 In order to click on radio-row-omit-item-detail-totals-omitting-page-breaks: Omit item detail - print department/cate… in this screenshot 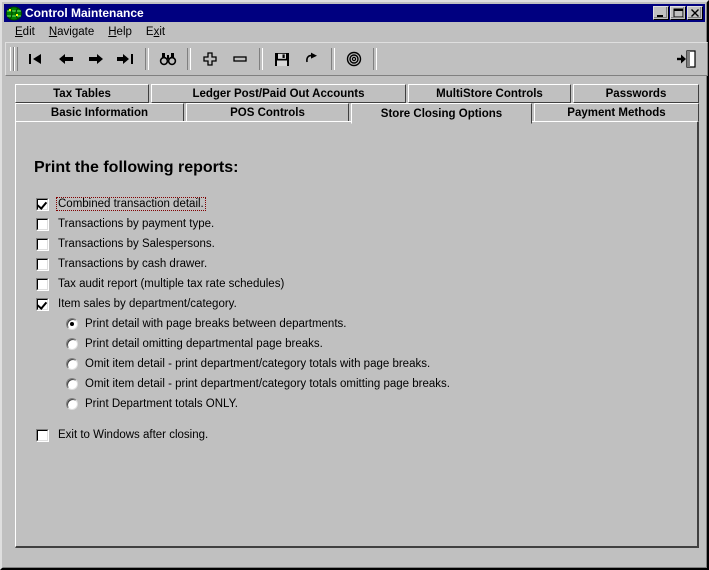, I will do `click(258, 384)`.